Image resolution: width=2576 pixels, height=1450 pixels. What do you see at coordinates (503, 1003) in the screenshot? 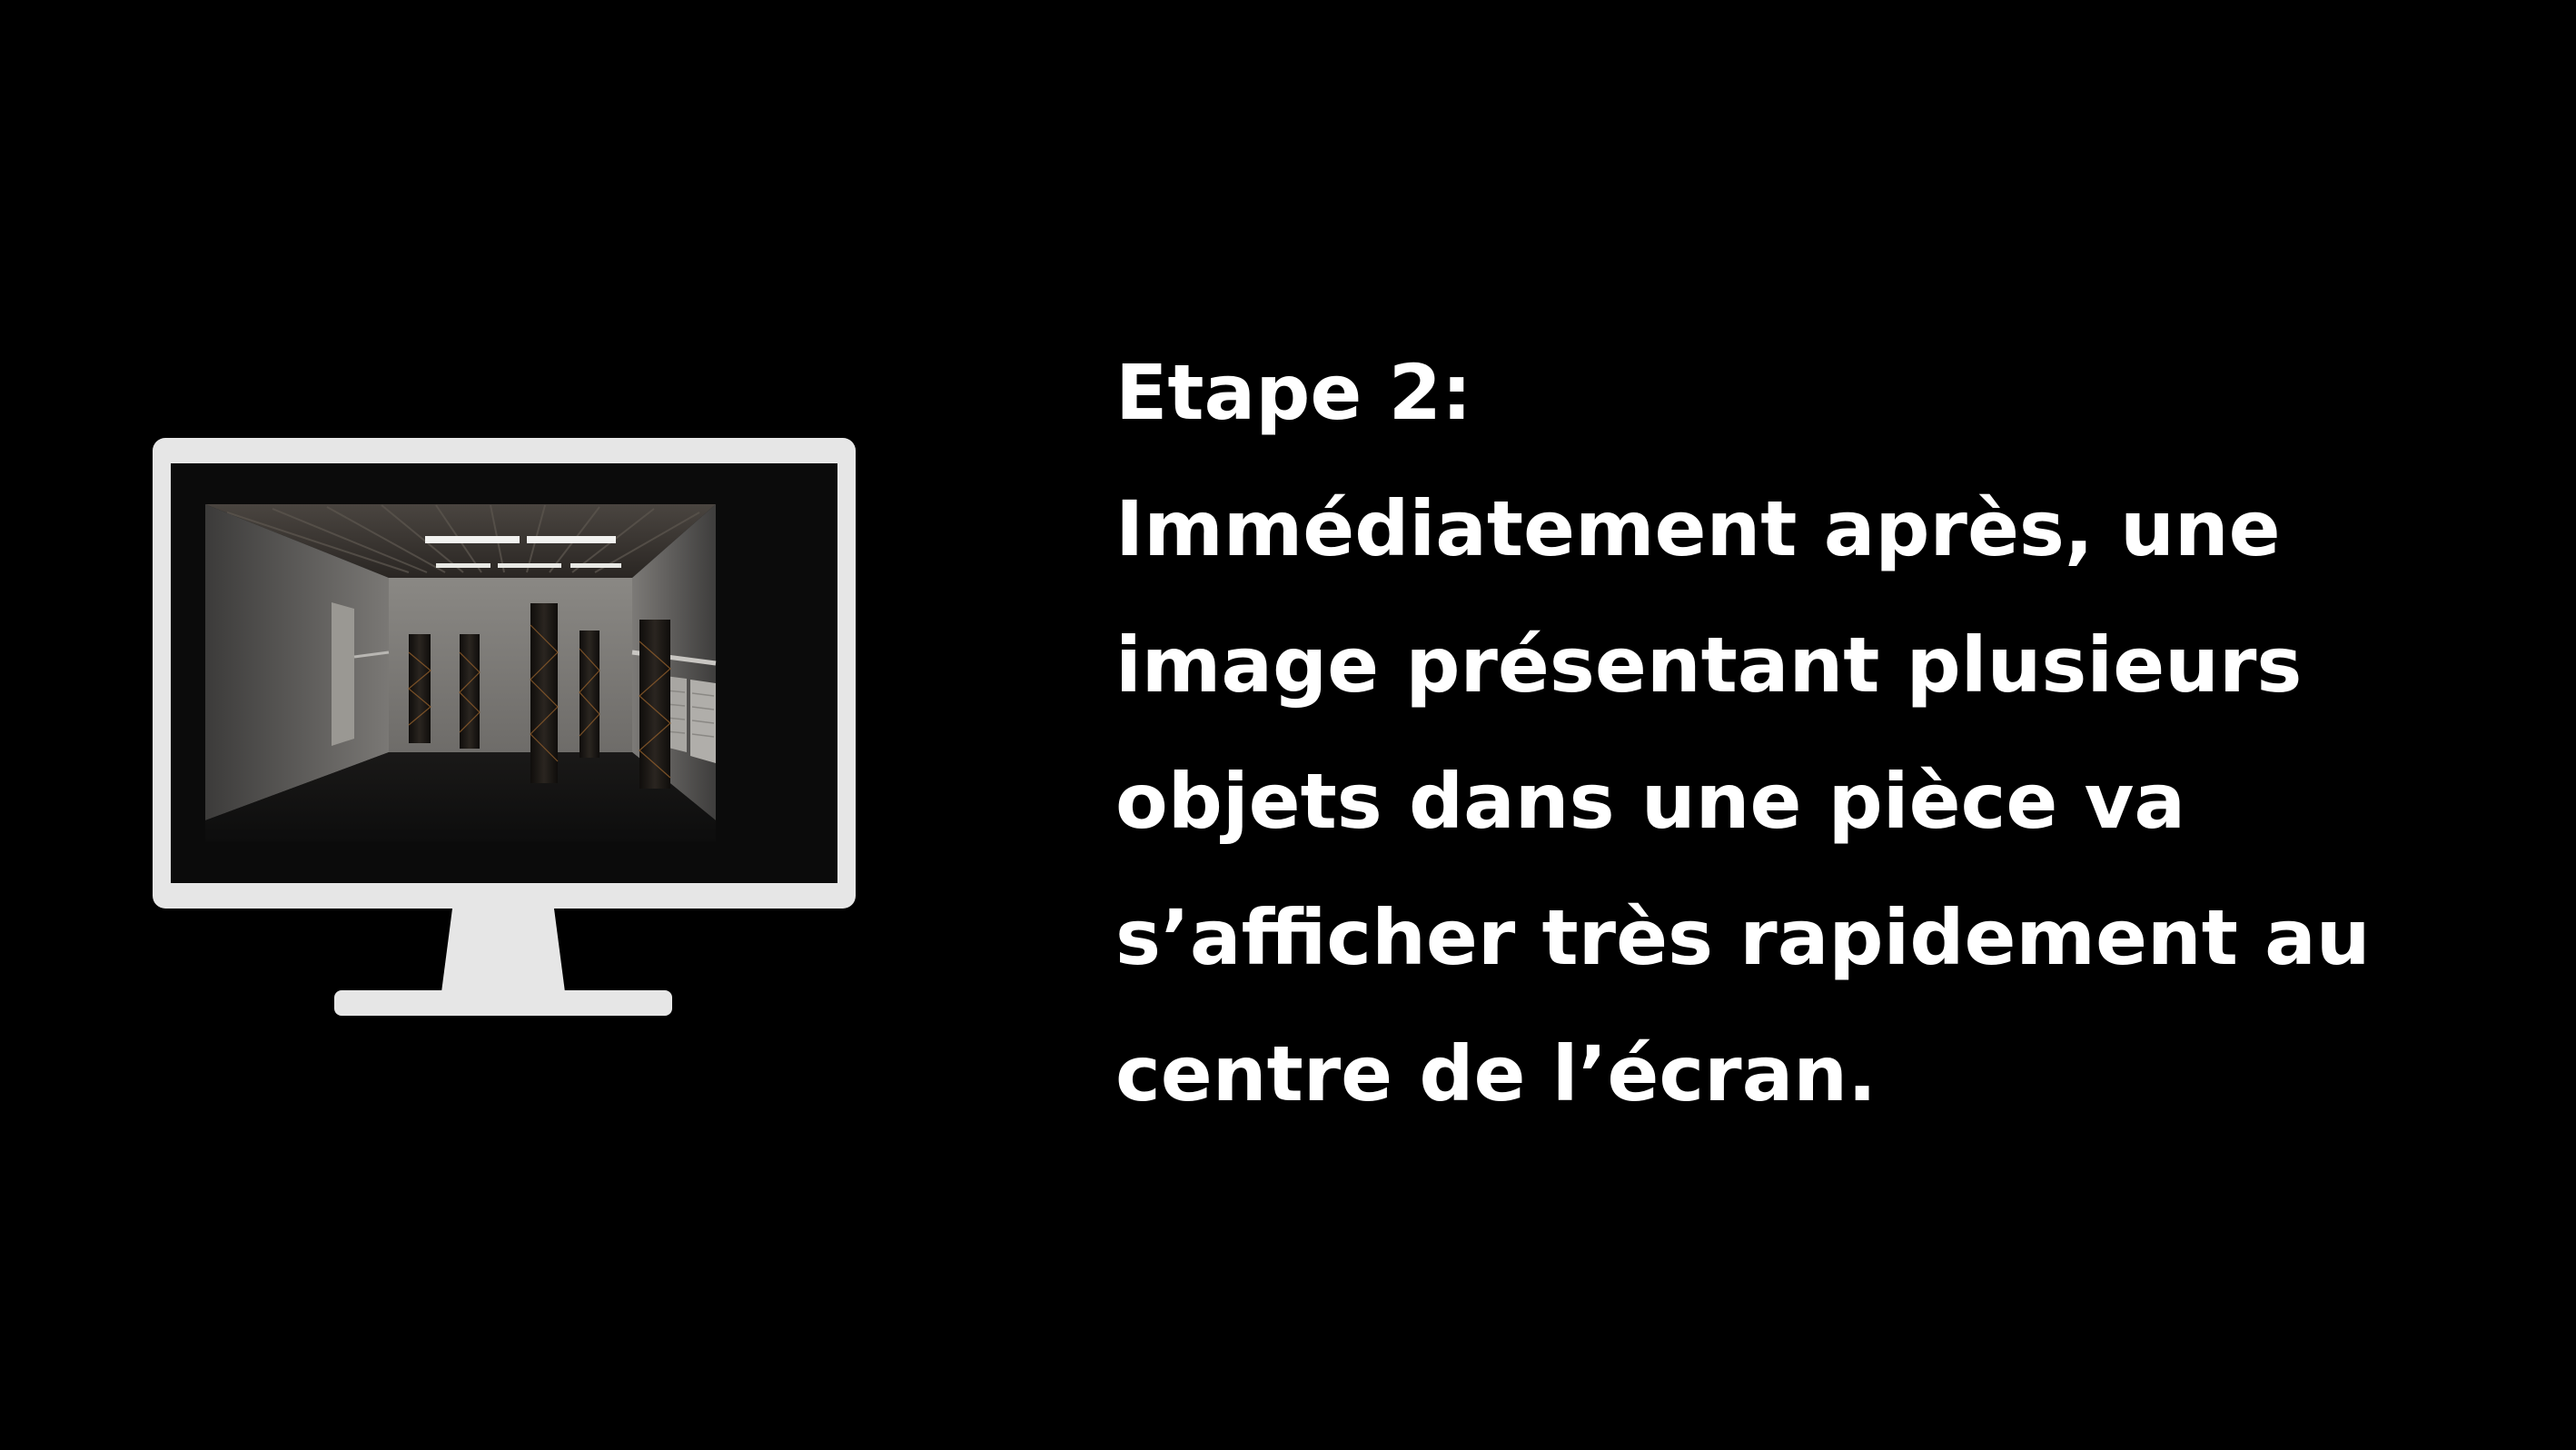
I see `monitor-stand-base` at bounding box center [503, 1003].